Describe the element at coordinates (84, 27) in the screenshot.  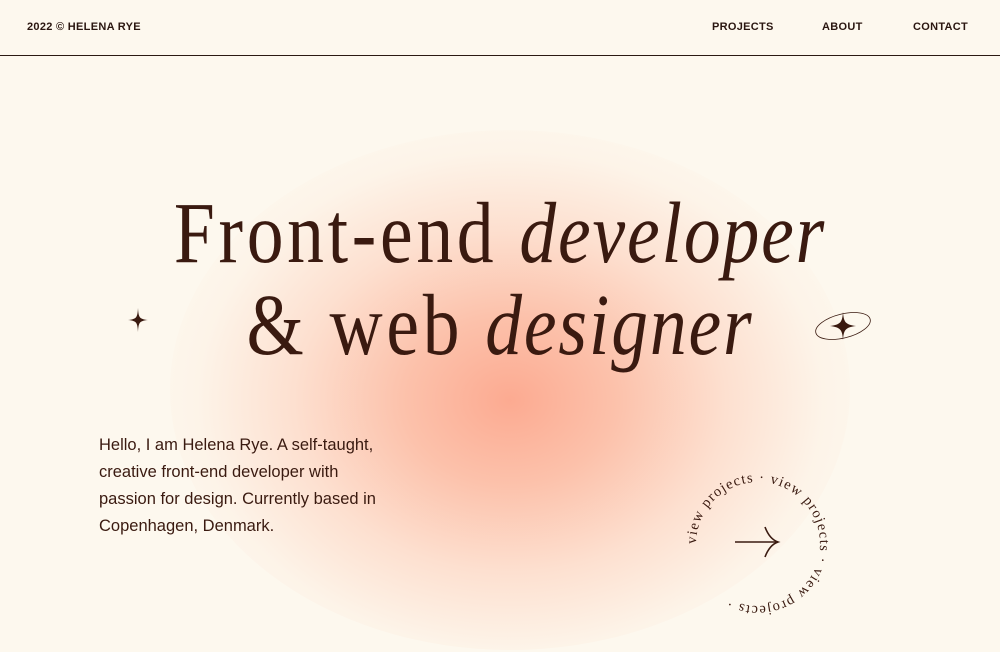
I see `copyright-text: 2022 © HELENA RYE` at that location.